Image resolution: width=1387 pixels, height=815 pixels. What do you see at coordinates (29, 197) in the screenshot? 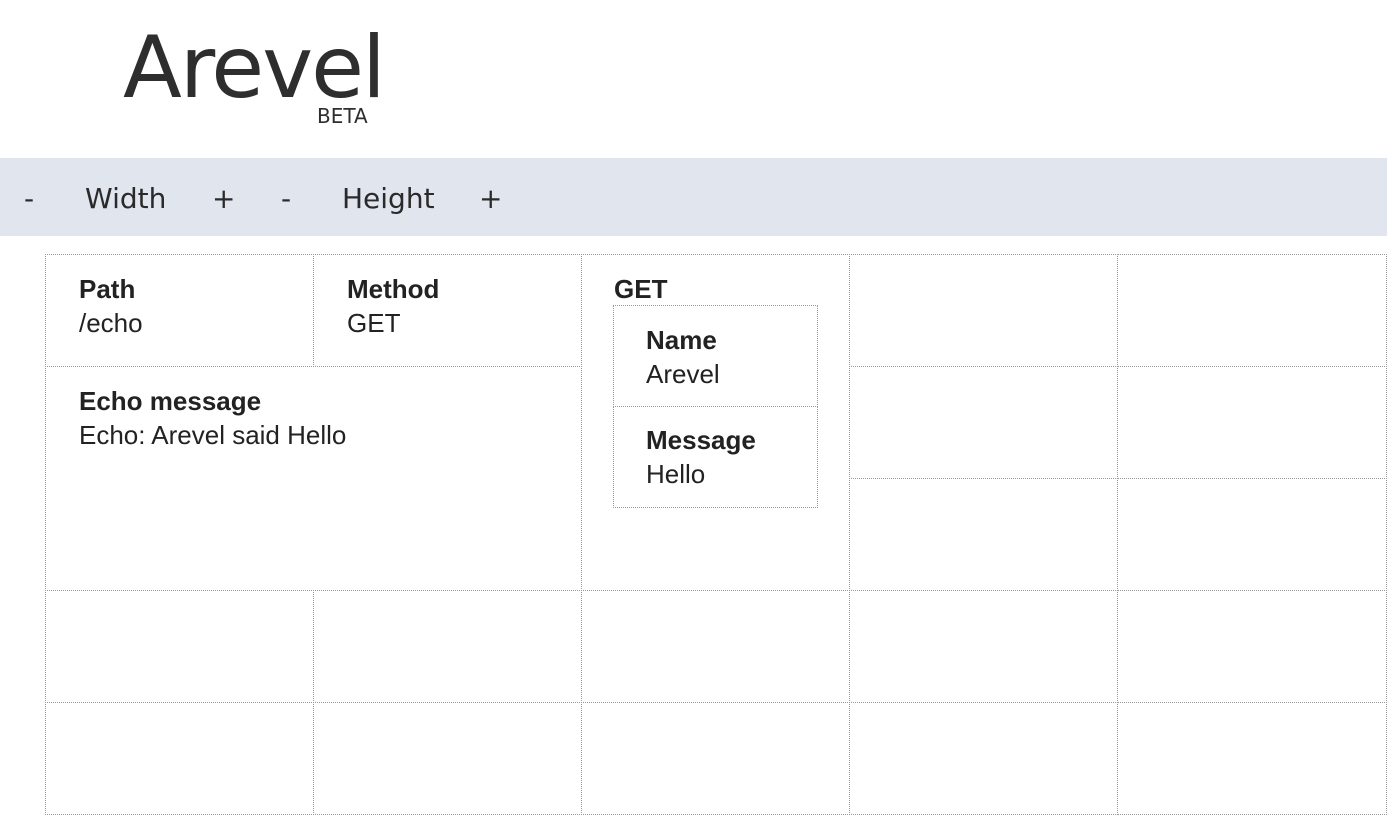
I see `width-decrease-button: -` at bounding box center [29, 197].